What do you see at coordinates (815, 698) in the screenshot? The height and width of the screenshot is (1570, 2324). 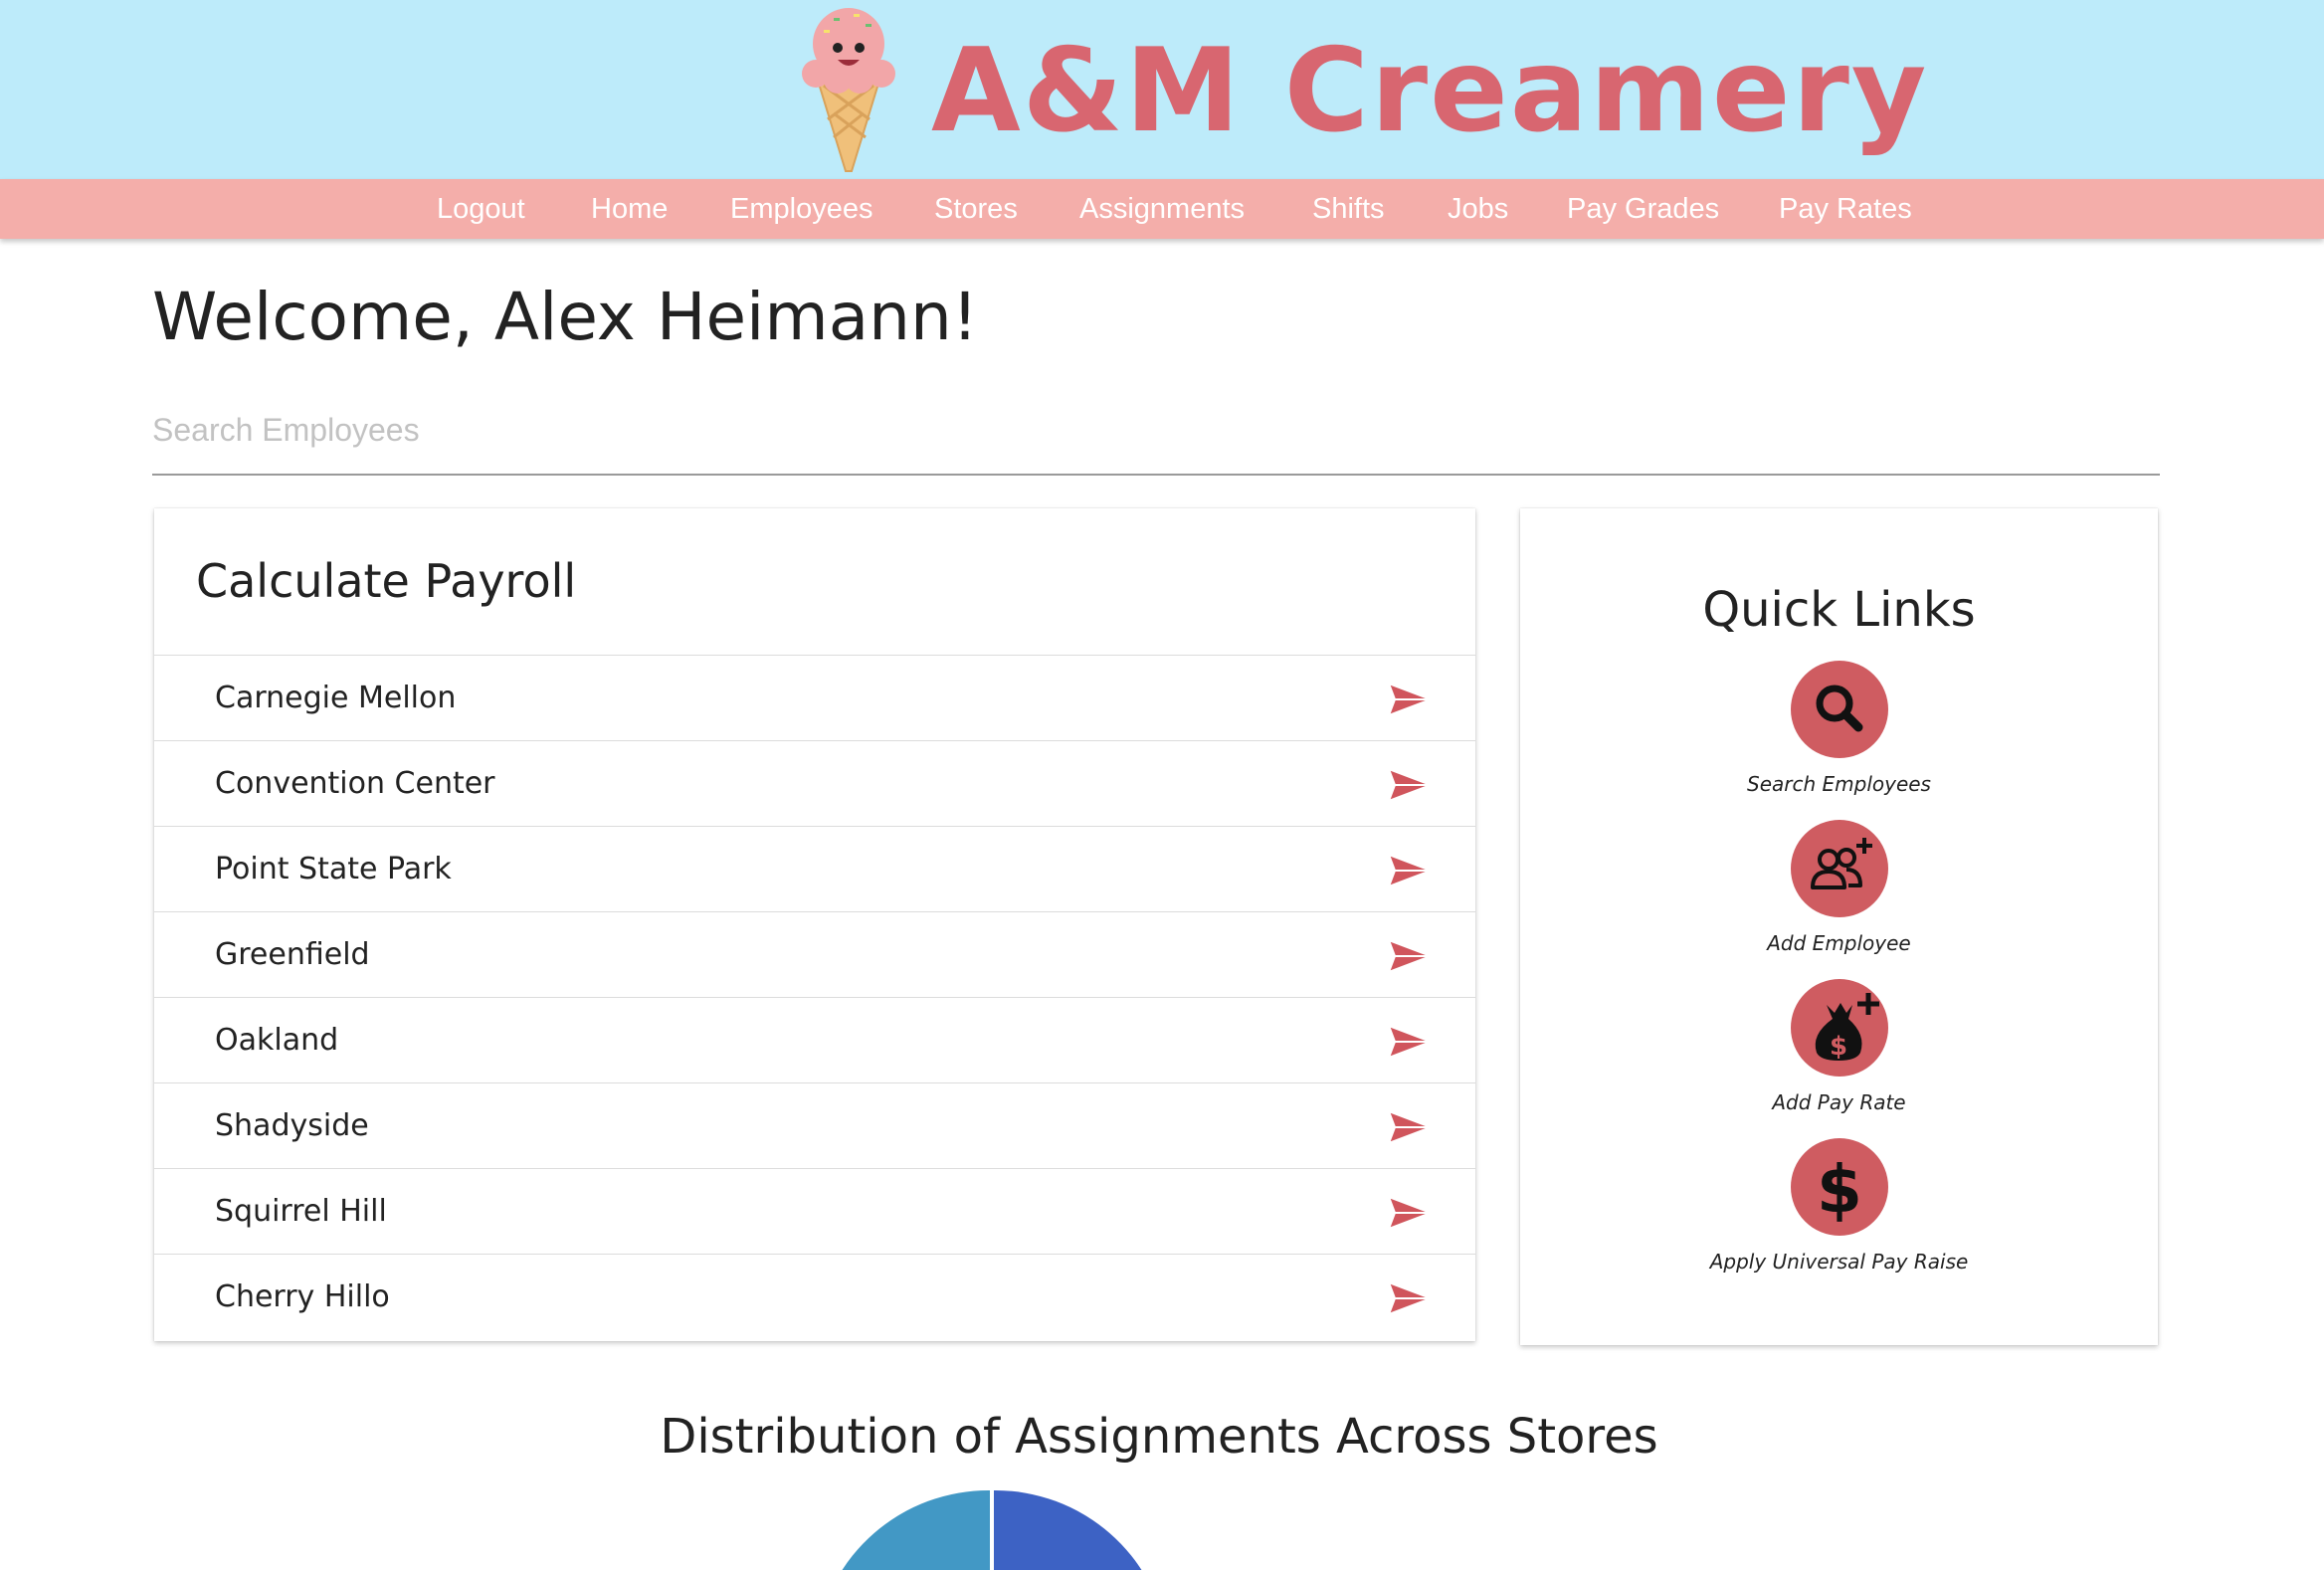 I see `payroll-row-carnegie-mellon: Carnegie Mellon` at bounding box center [815, 698].